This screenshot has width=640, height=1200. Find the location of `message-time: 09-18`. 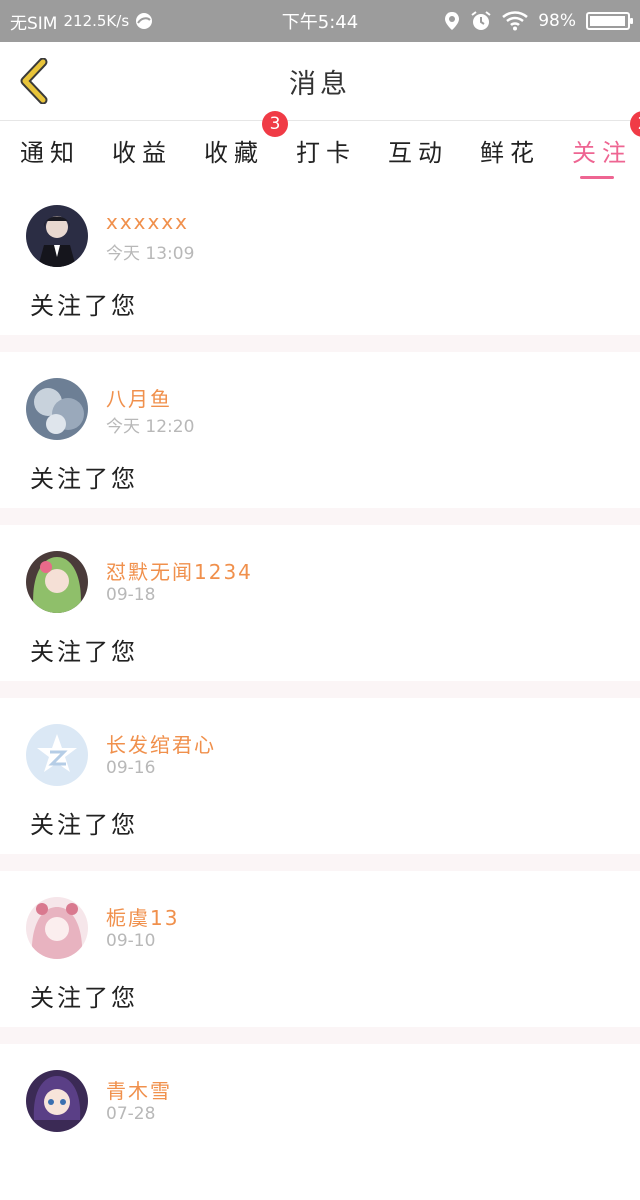

message-time: 09-18 is located at coordinates (131, 595).